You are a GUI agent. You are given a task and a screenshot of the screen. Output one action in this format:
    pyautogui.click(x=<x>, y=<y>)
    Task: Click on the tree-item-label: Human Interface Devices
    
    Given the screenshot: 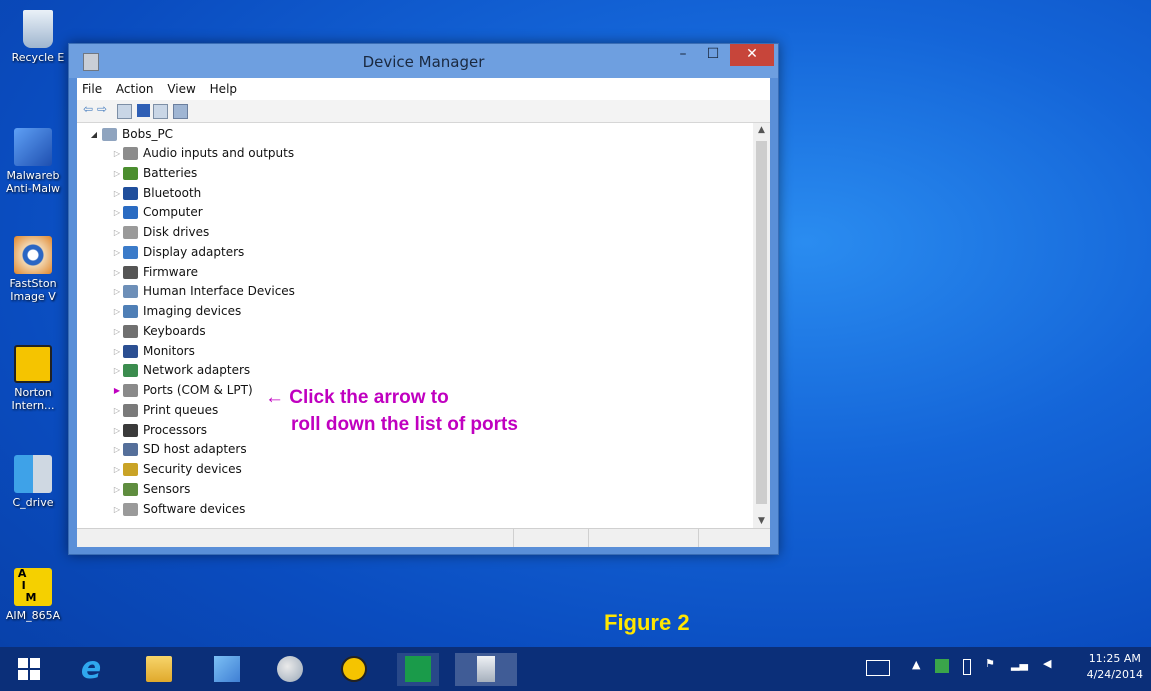 What is the action you would take?
    pyautogui.click(x=219, y=291)
    